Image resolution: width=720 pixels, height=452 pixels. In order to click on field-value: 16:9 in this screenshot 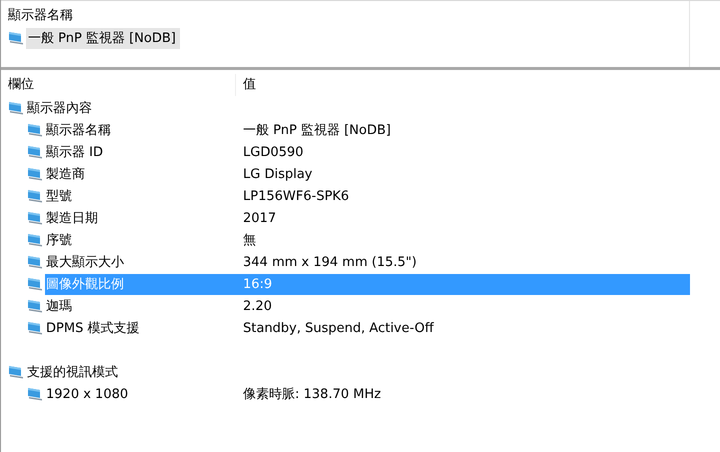, I will do `click(257, 284)`.